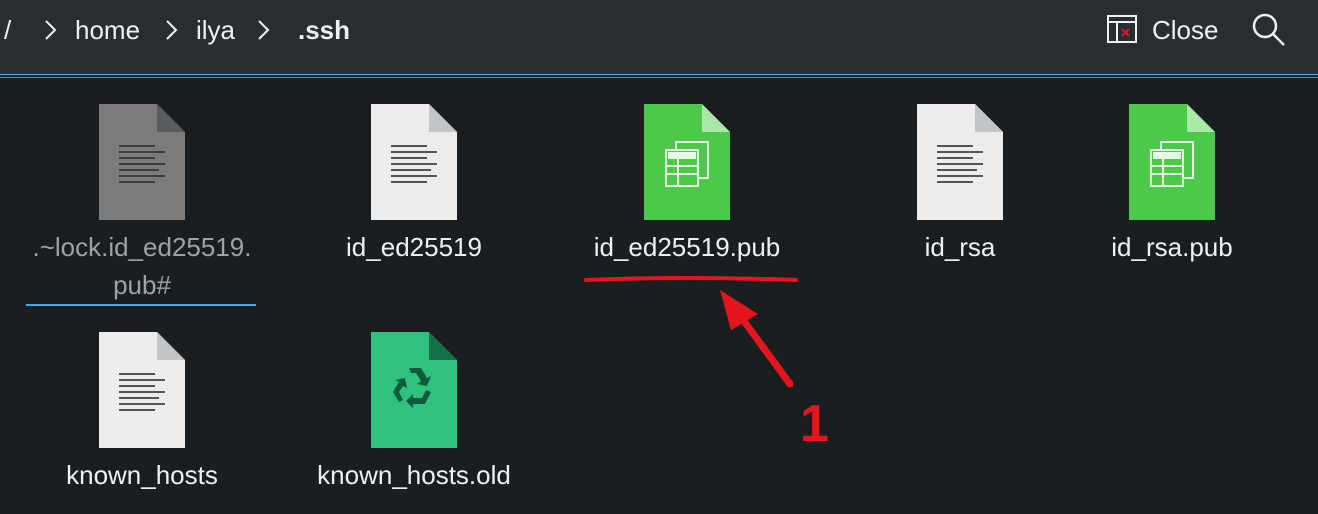 This screenshot has height=514, width=1318. Describe the element at coordinates (142, 162) in the screenshot. I see `text-file-gray-icon` at that location.